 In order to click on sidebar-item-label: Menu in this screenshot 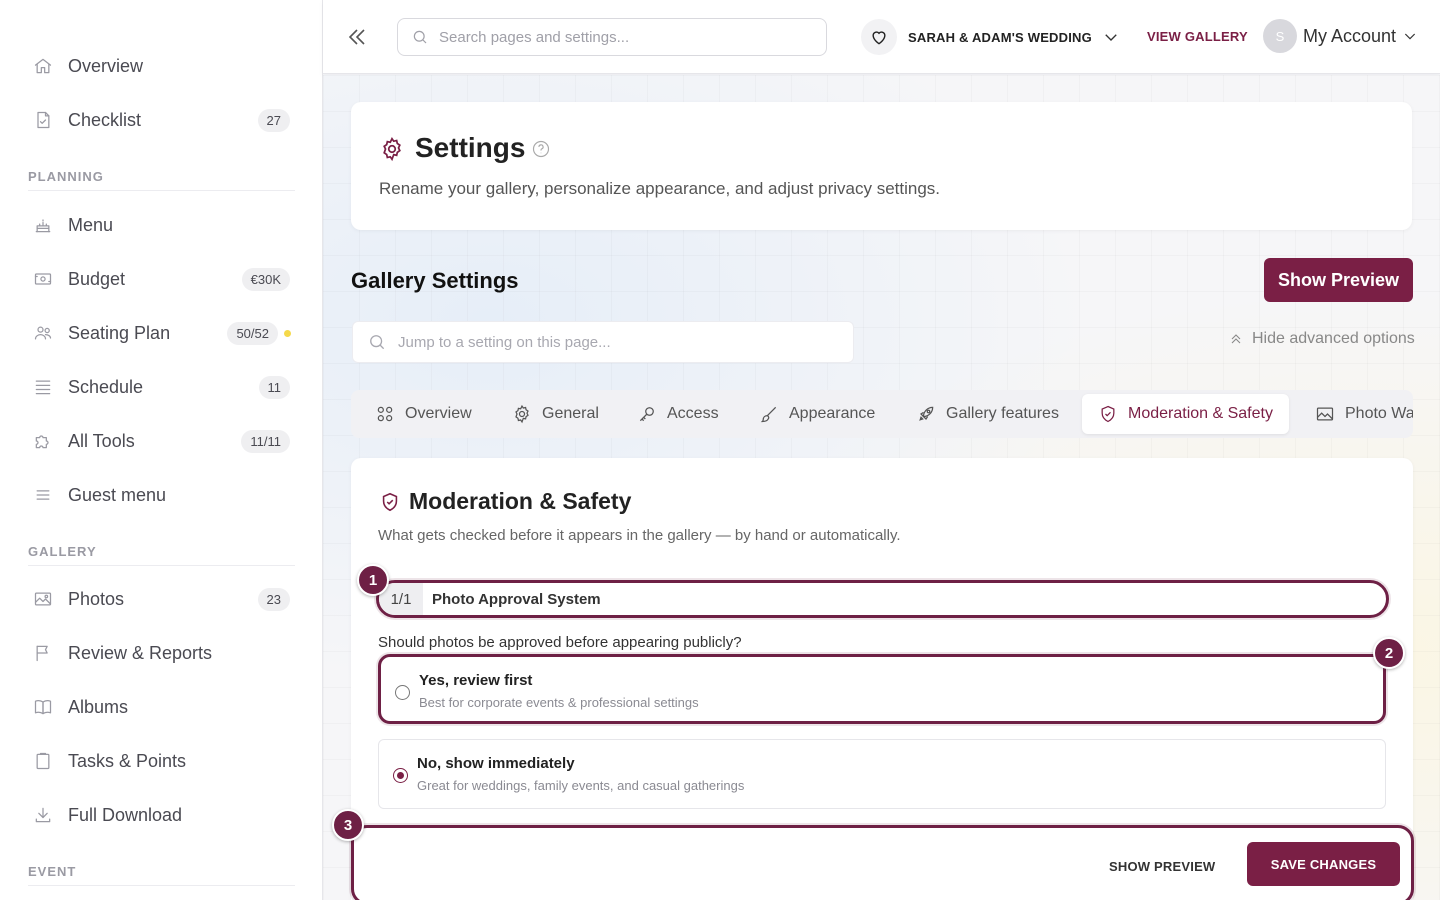, I will do `click(91, 224)`.